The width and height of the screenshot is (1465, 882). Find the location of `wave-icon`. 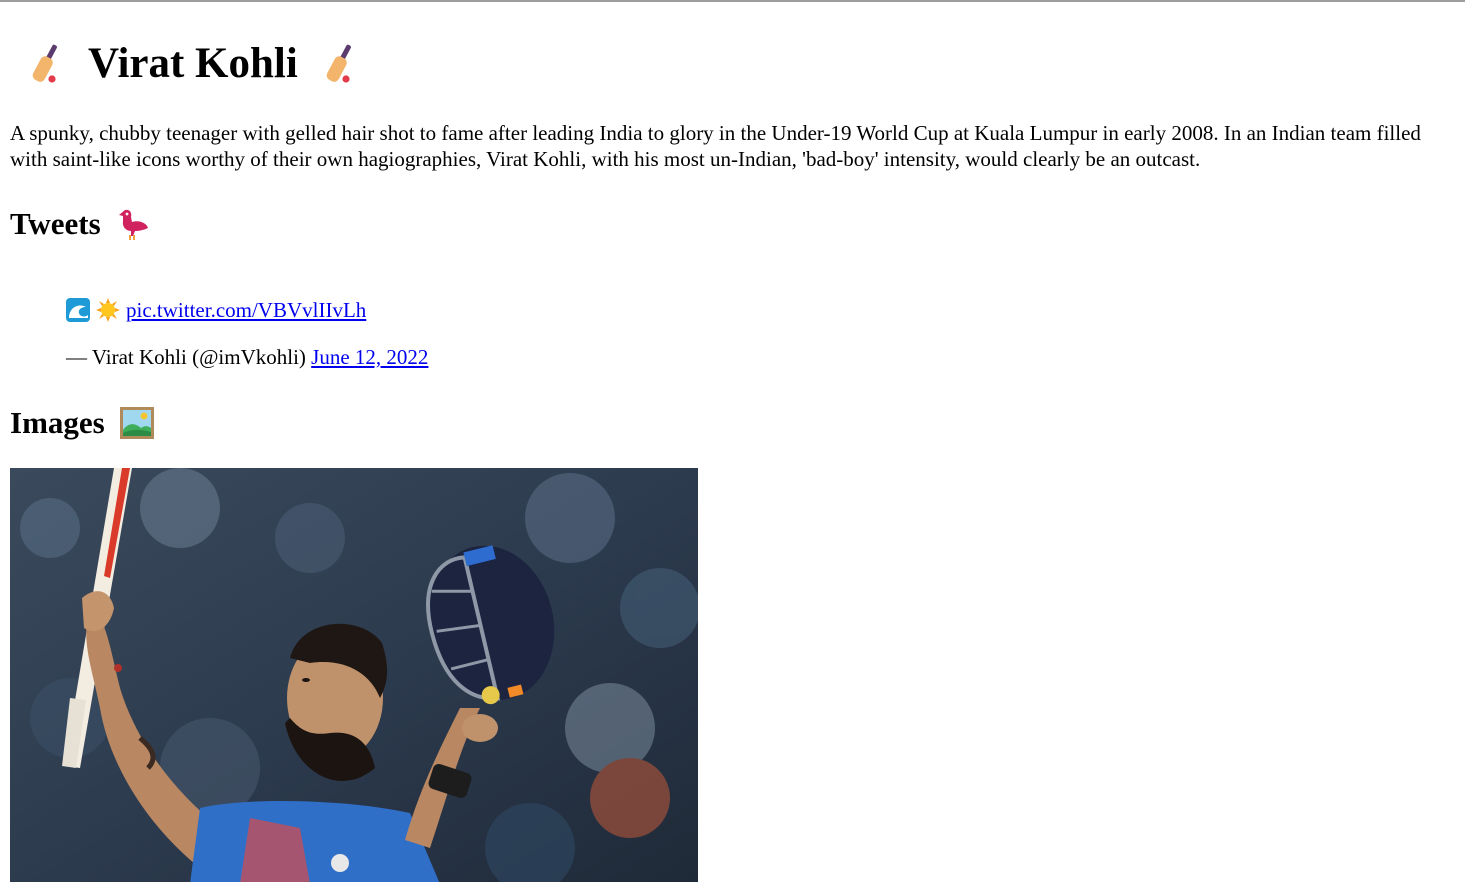

wave-icon is located at coordinates (78, 310).